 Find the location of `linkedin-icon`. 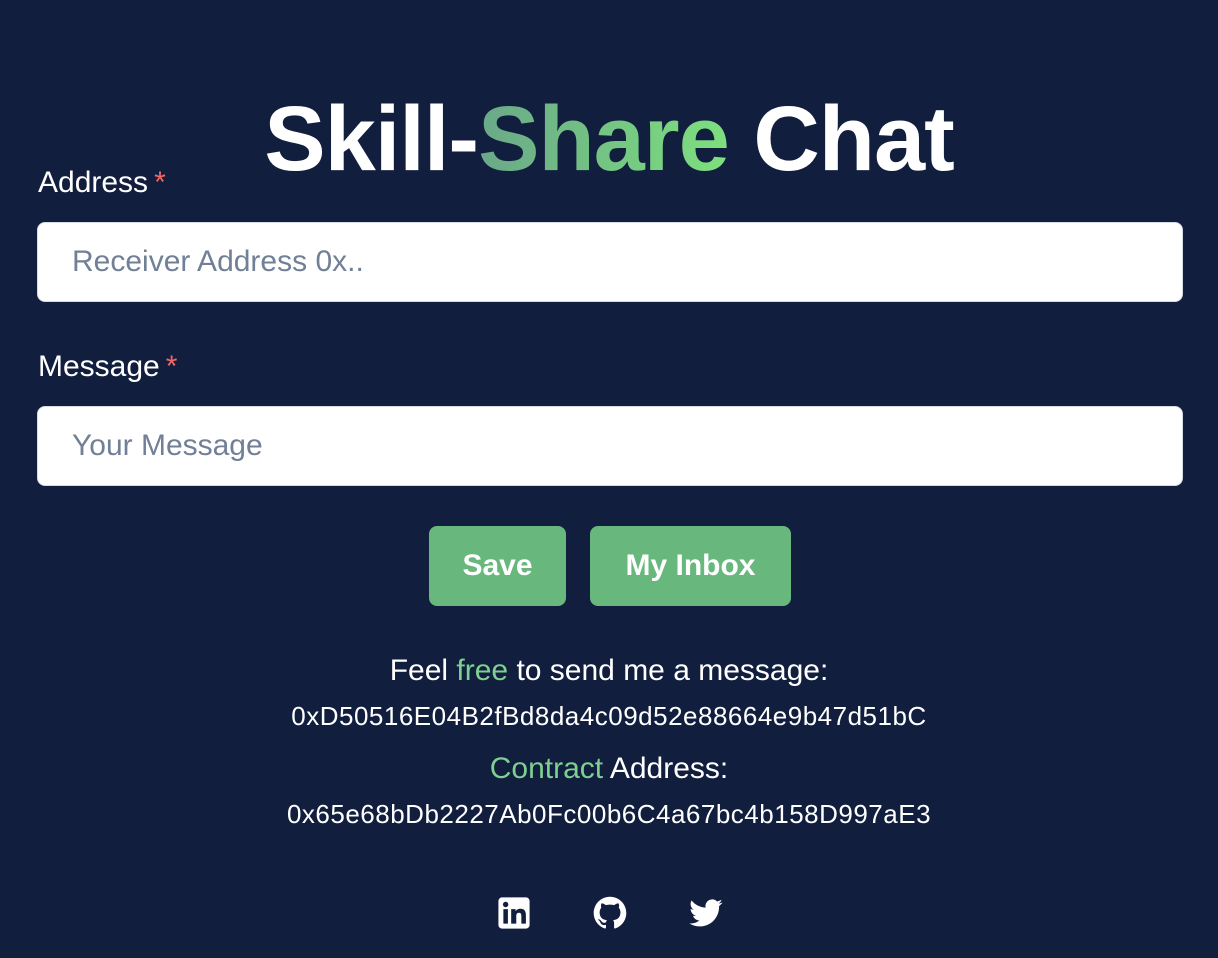

linkedin-icon is located at coordinates (514, 913).